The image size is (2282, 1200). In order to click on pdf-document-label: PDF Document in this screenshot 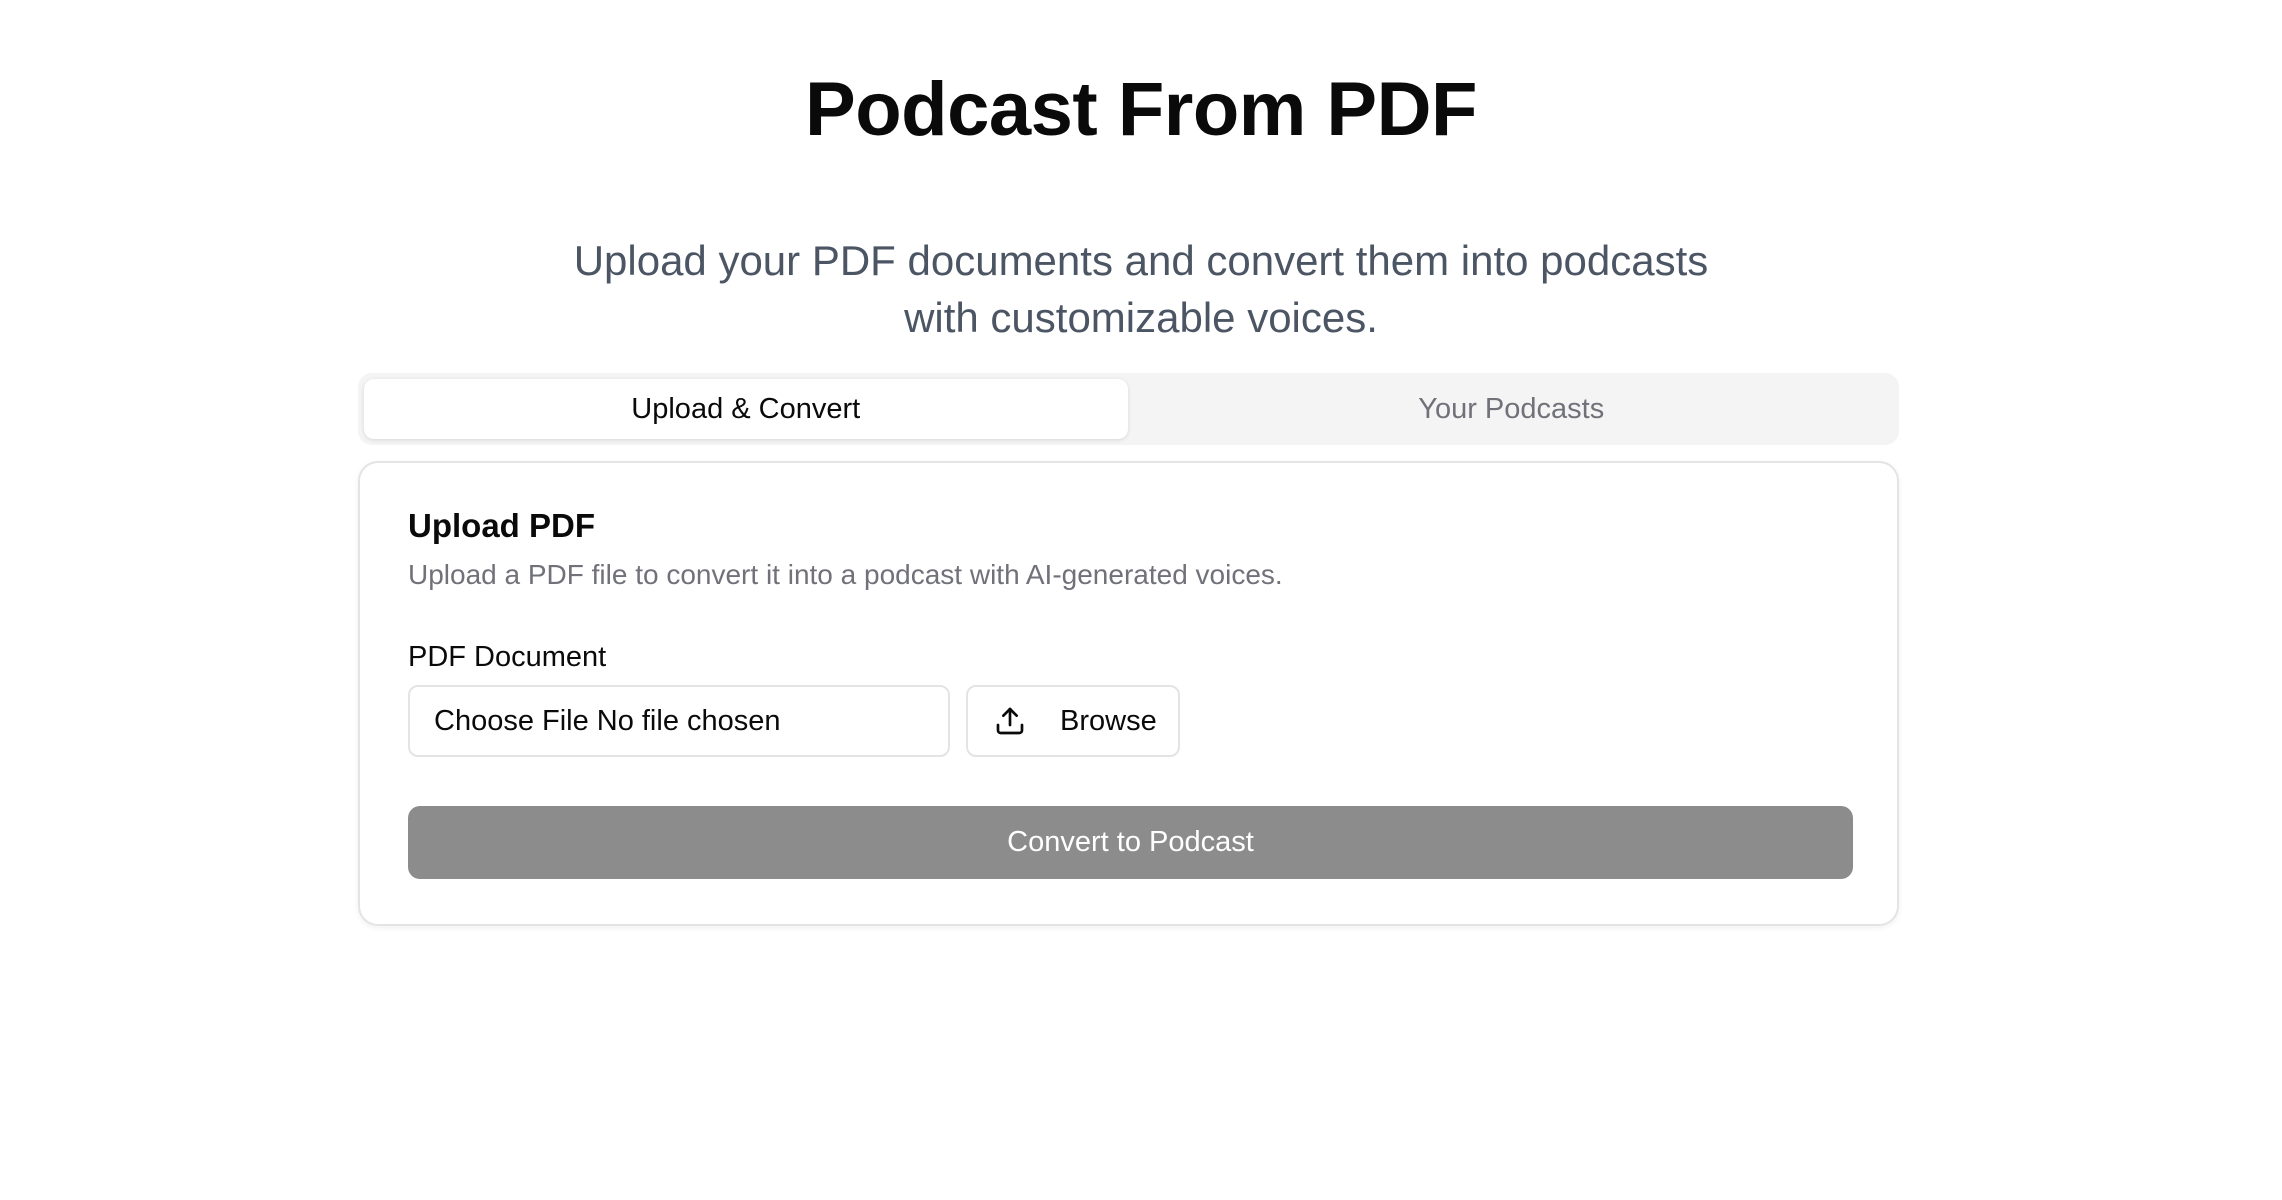, I will do `click(507, 657)`.